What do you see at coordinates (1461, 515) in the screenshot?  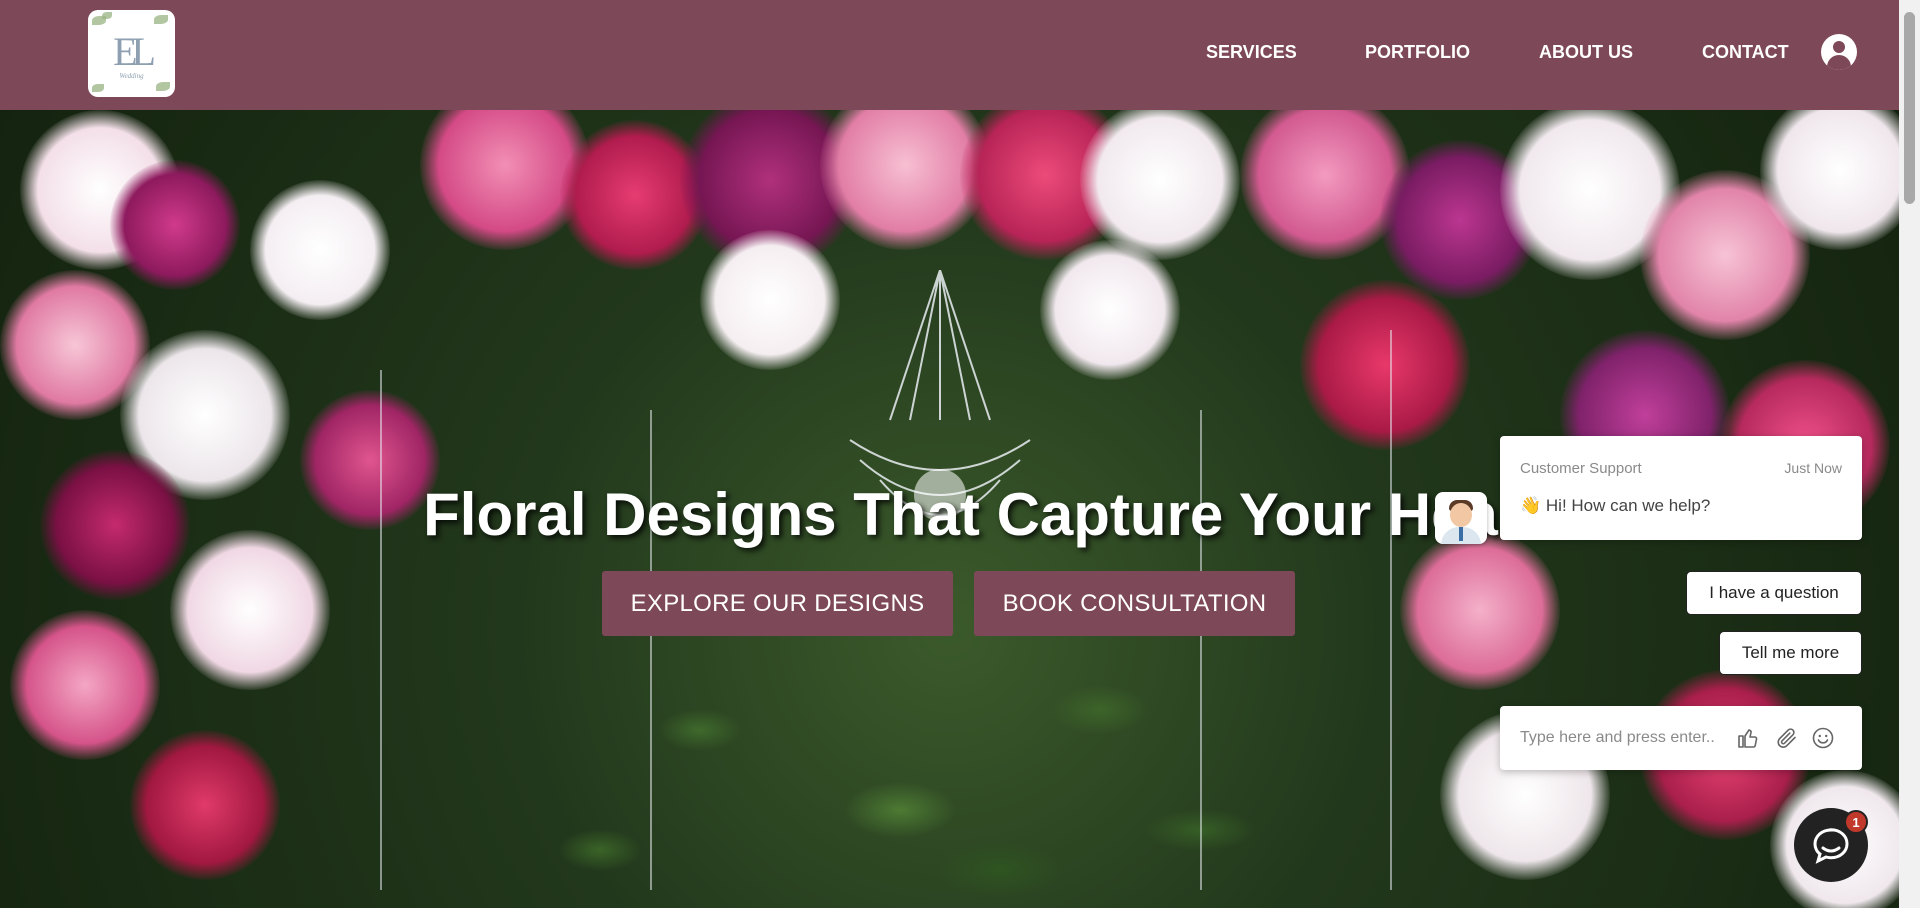 I see `avatar-face` at bounding box center [1461, 515].